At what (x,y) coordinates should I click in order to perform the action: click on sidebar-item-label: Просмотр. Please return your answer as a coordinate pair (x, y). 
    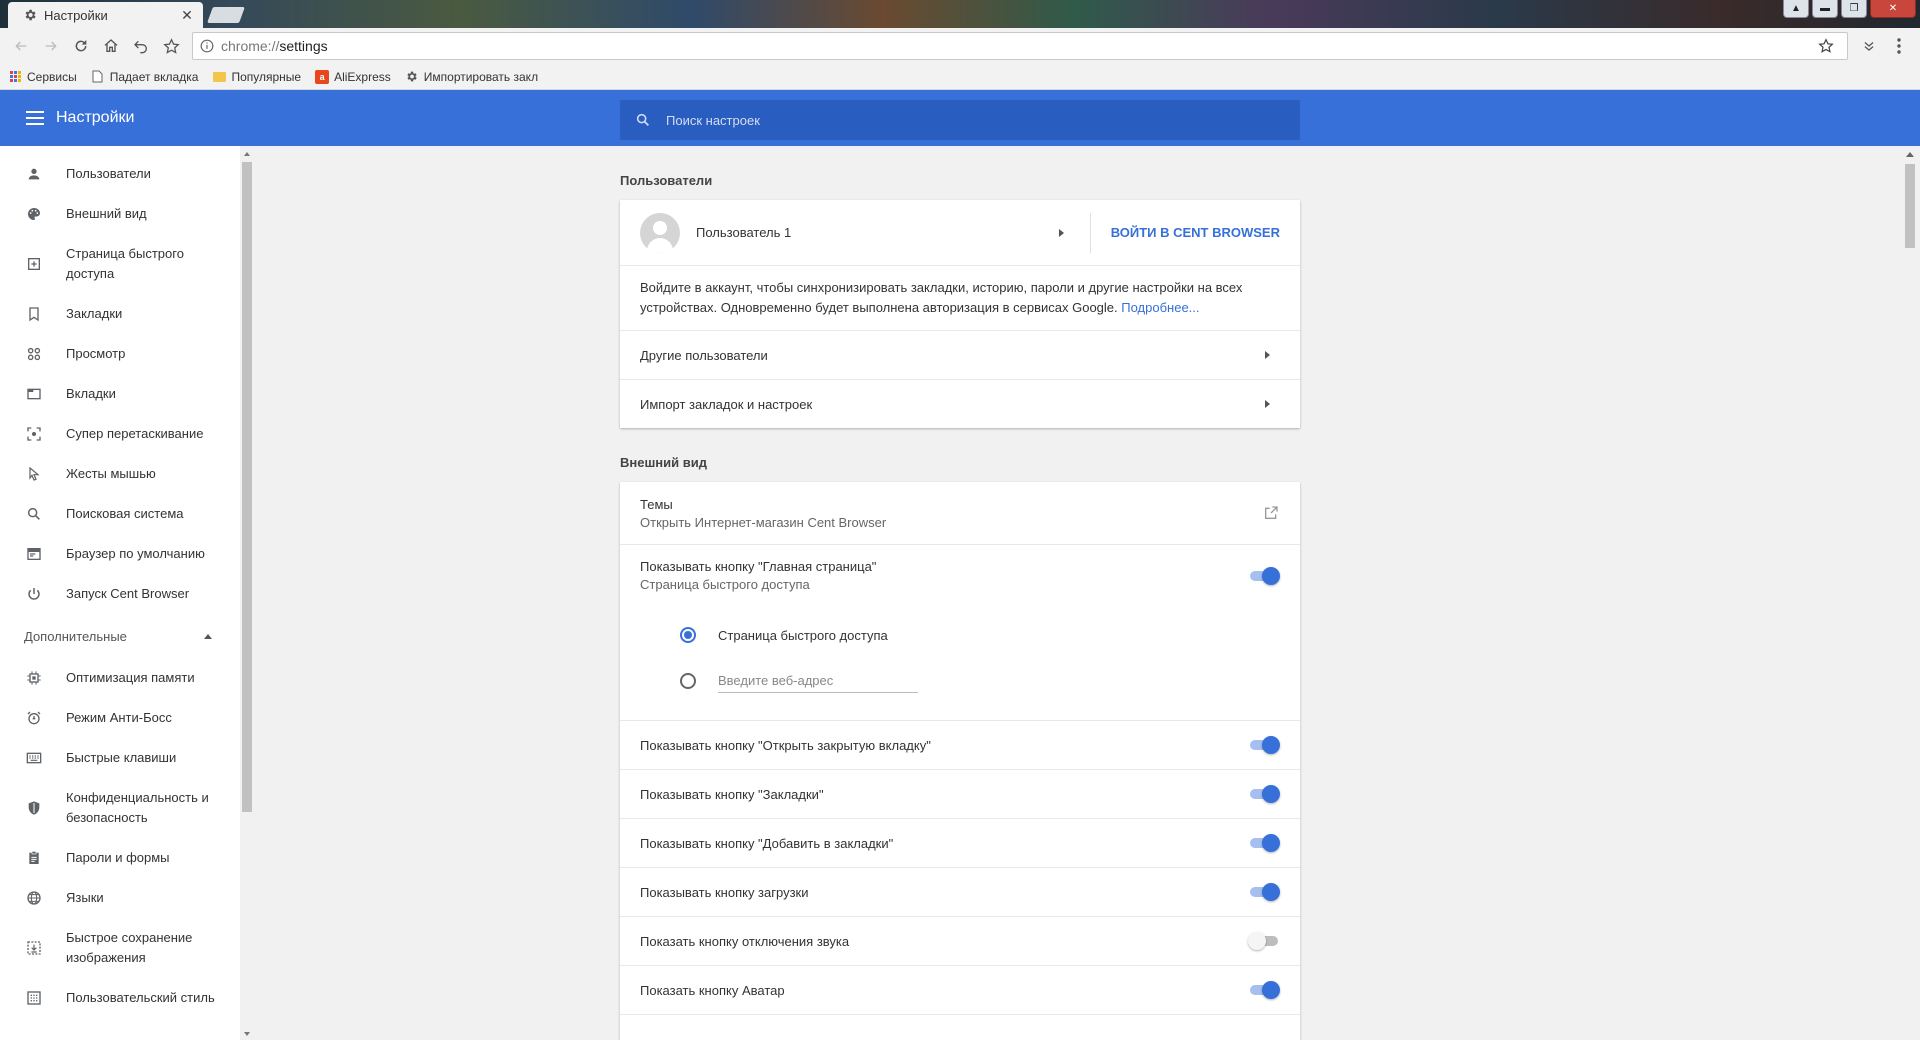
    Looking at the image, I should click on (96, 353).